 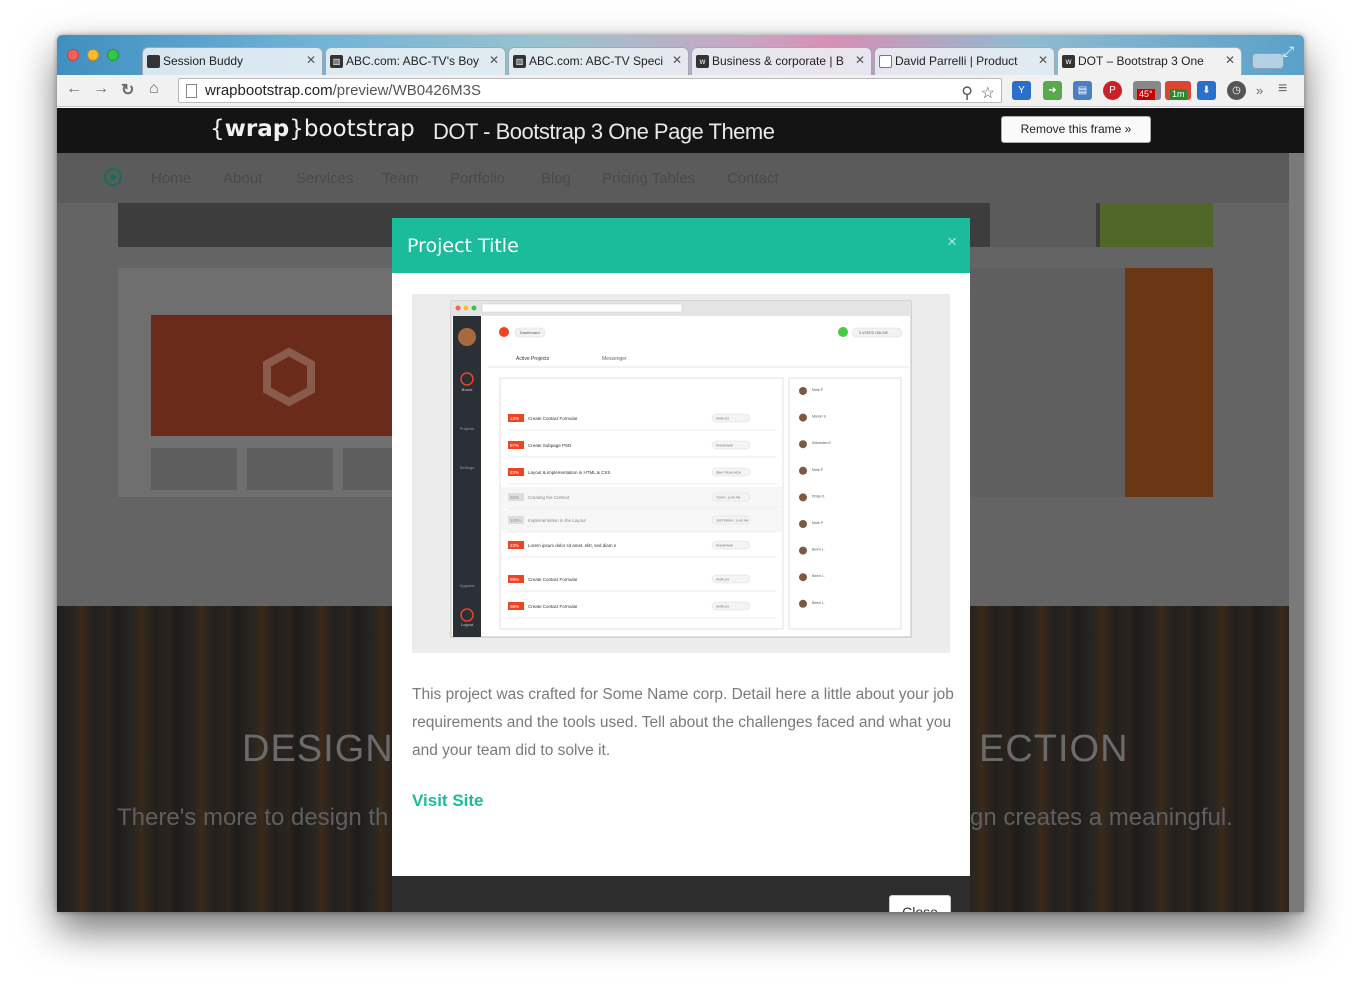 I want to click on ss-dashboard: Dashboard, so click(x=530, y=332).